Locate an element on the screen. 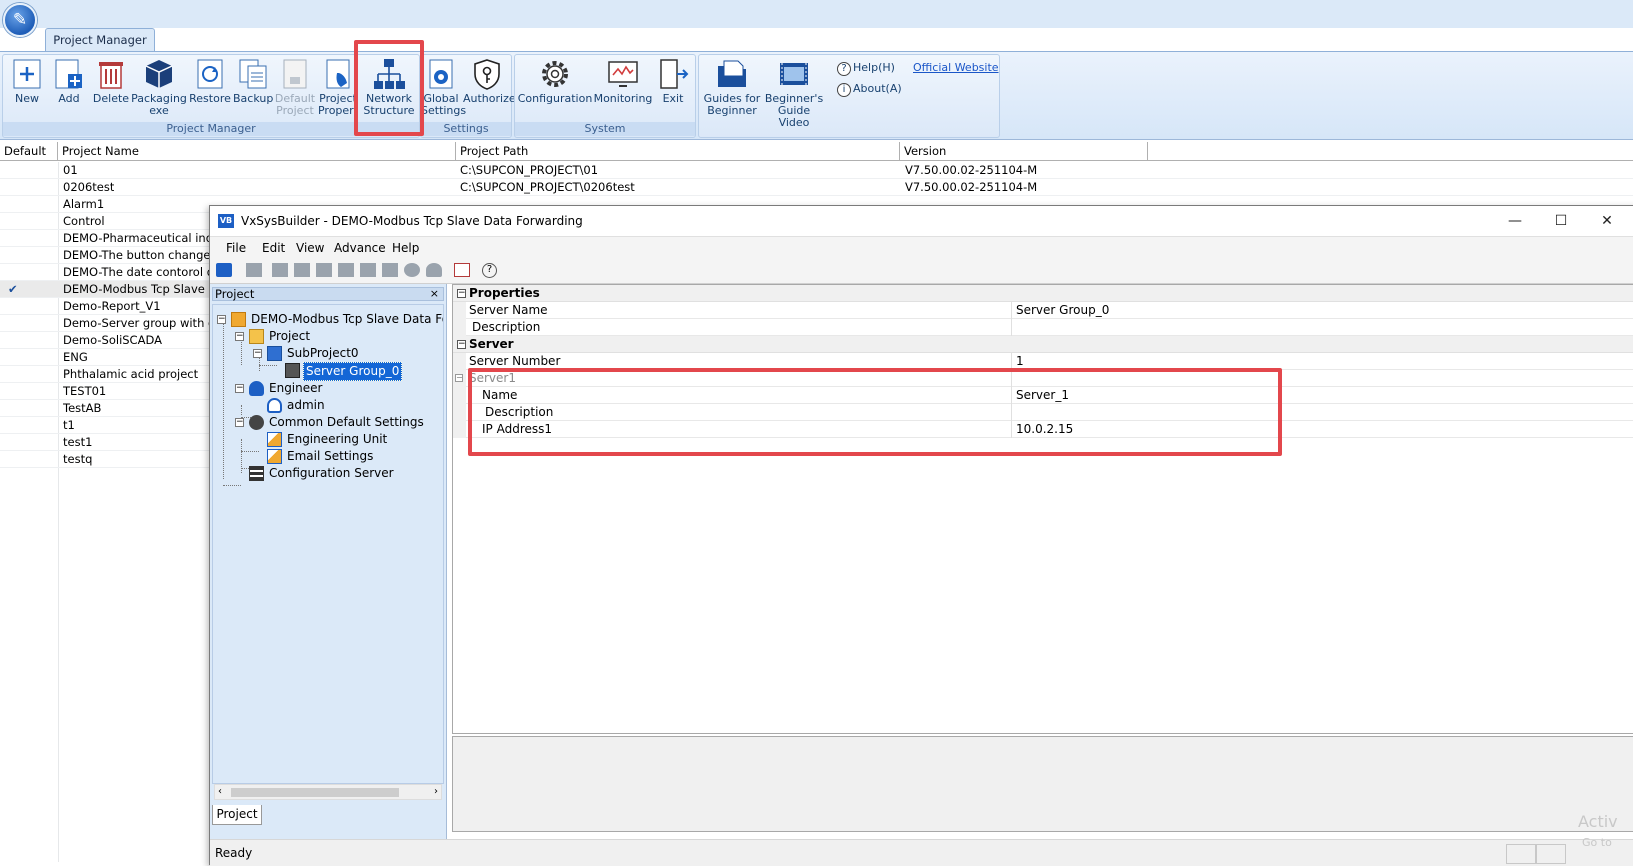 Image resolution: width=1633 pixels, height=866 pixels. tree-node-server-group: Server Group_0 is located at coordinates (349, 371).